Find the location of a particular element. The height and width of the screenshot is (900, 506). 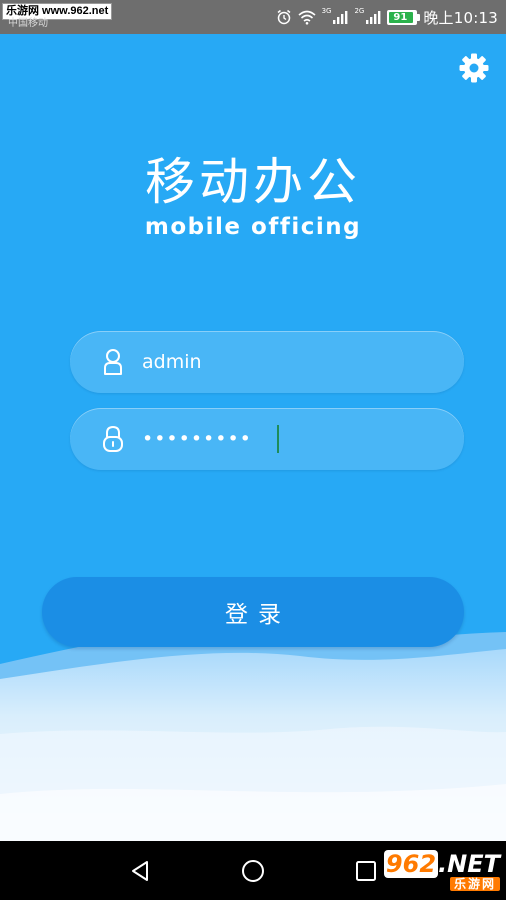

recent-apps-button is located at coordinates (366, 871).